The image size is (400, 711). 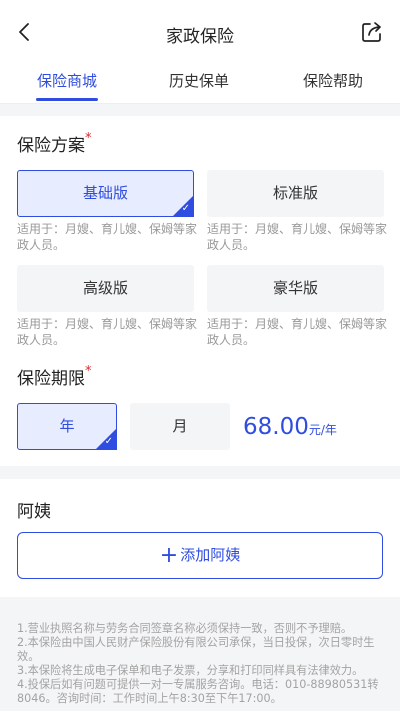 What do you see at coordinates (190, 670) in the screenshot?
I see `note-item: 3.本保险将生成电子保单和电子发票，分享和打印同样具有法律效力。` at bounding box center [190, 670].